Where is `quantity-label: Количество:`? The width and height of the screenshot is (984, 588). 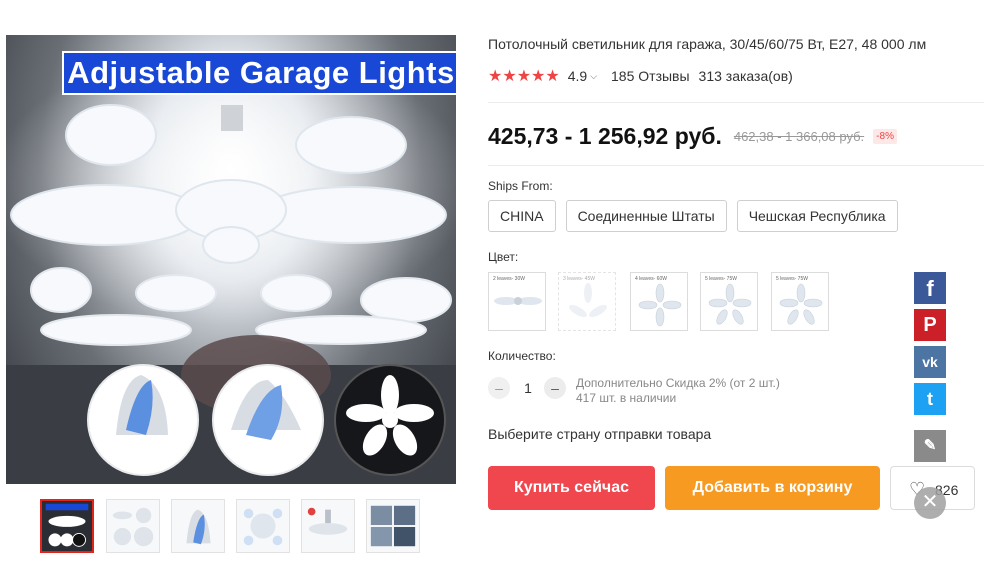
quantity-label: Количество: is located at coordinates (522, 356).